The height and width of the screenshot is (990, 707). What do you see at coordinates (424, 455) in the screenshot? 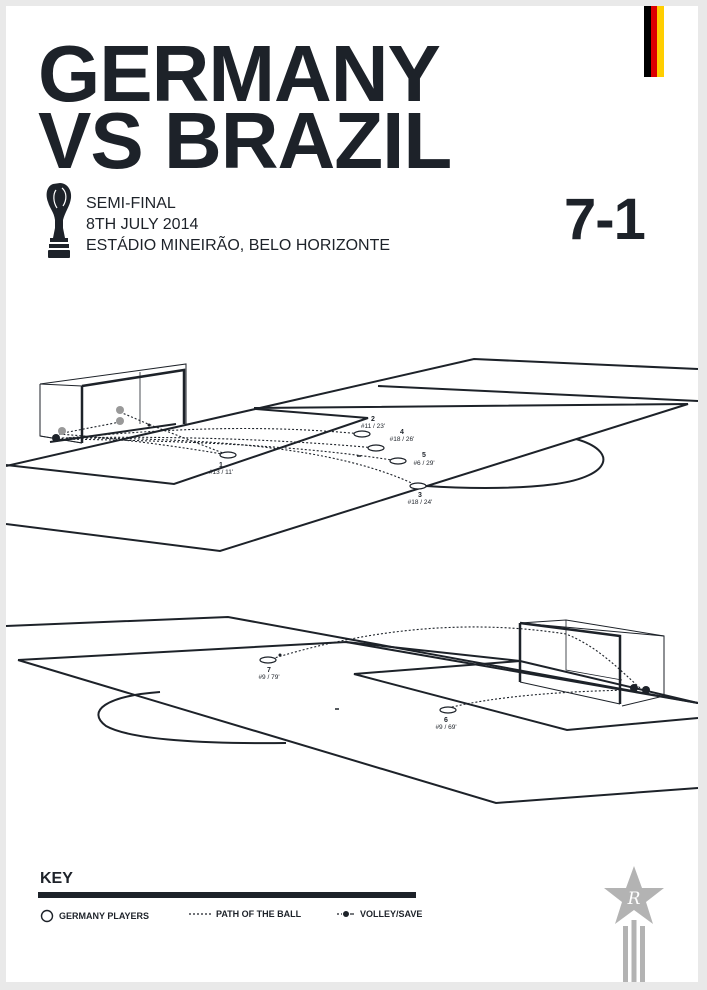
I see `goal-number: 5` at bounding box center [424, 455].